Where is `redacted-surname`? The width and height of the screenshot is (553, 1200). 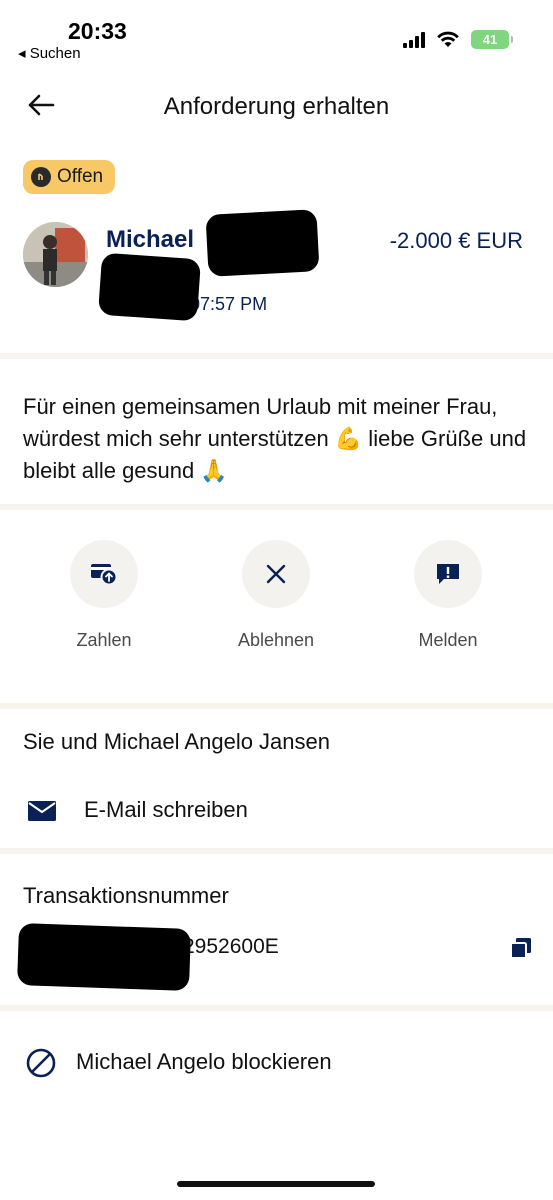
redacted-surname is located at coordinates (262, 243).